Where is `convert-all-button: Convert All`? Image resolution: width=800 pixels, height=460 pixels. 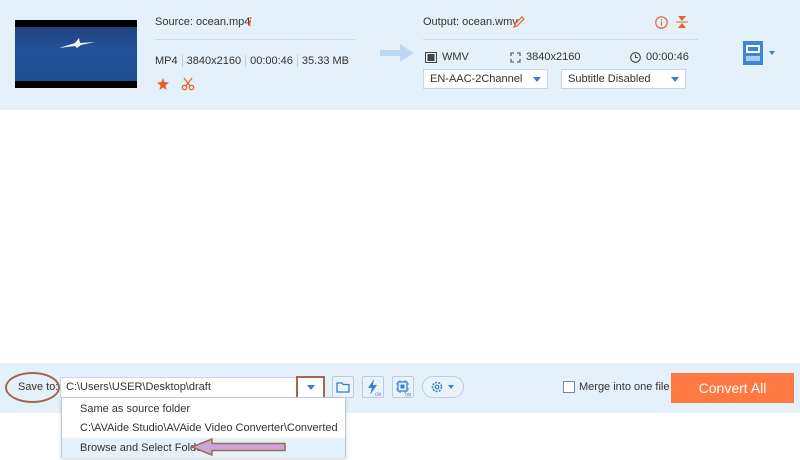
convert-all-button: Convert All is located at coordinates (732, 388).